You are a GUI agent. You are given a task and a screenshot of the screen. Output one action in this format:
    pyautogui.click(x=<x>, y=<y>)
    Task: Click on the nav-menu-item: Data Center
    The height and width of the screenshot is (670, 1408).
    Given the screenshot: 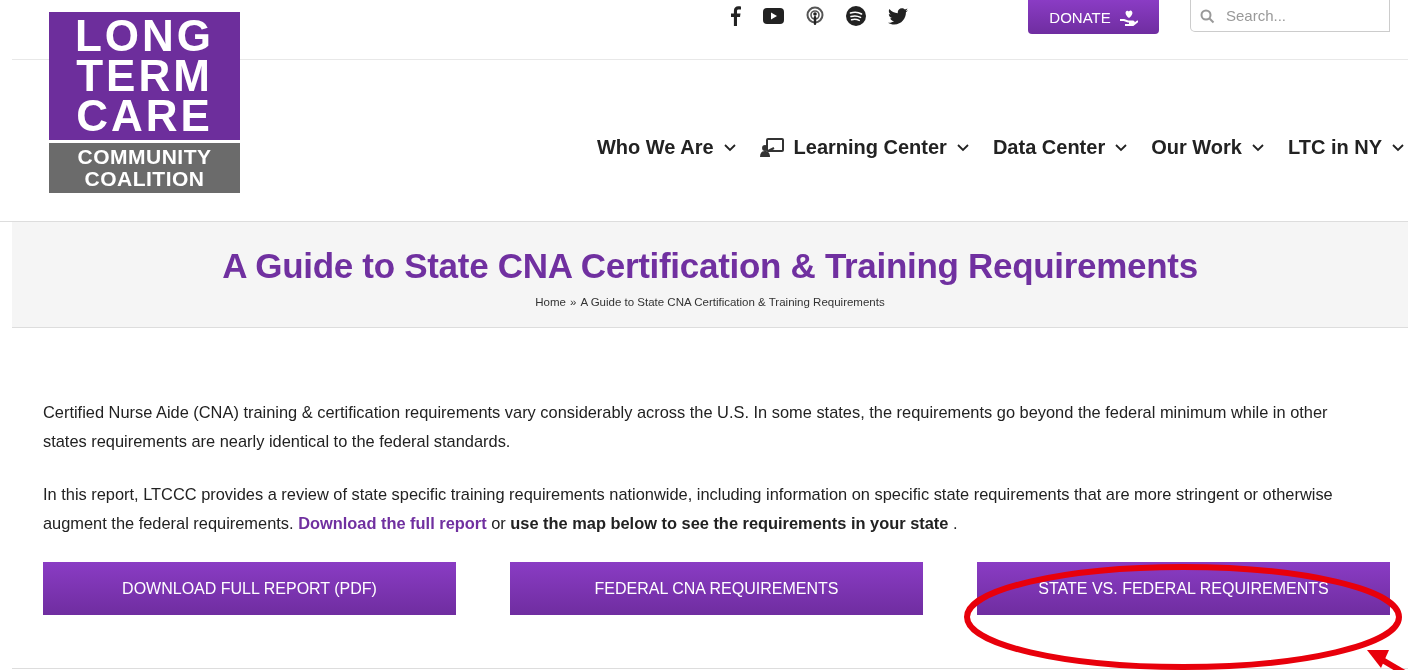 What is the action you would take?
    pyautogui.click(x=1060, y=147)
    